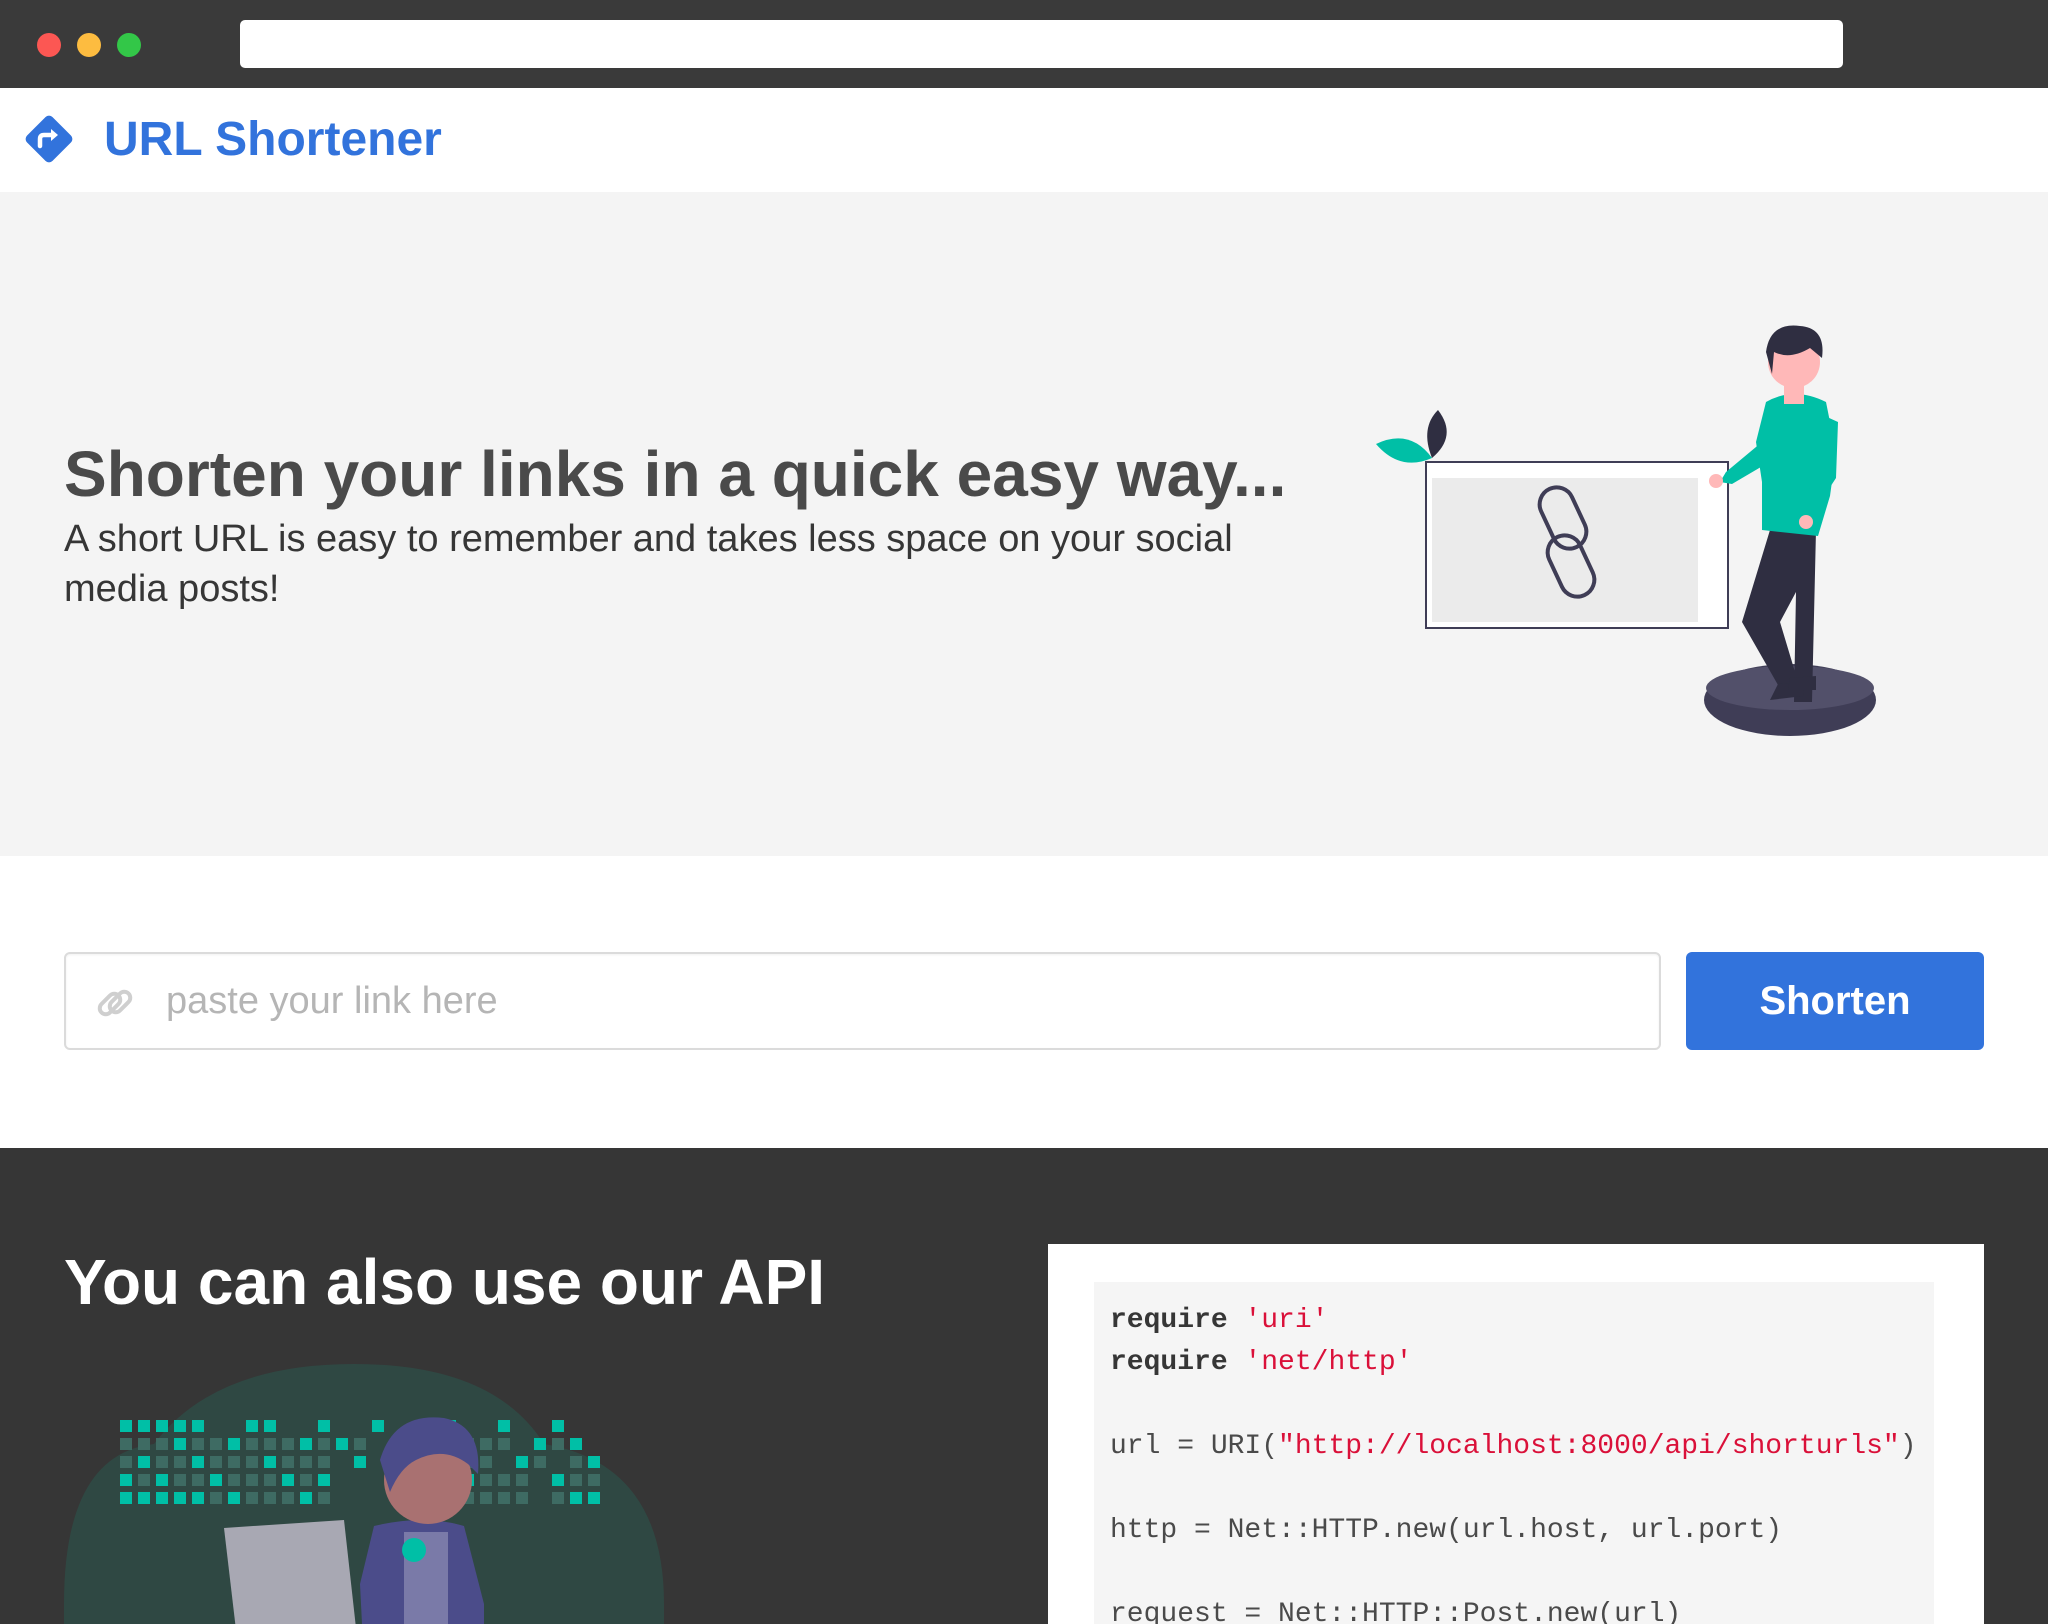 This screenshot has width=2048, height=1624. I want to click on maximize-window-button, so click(129, 45).